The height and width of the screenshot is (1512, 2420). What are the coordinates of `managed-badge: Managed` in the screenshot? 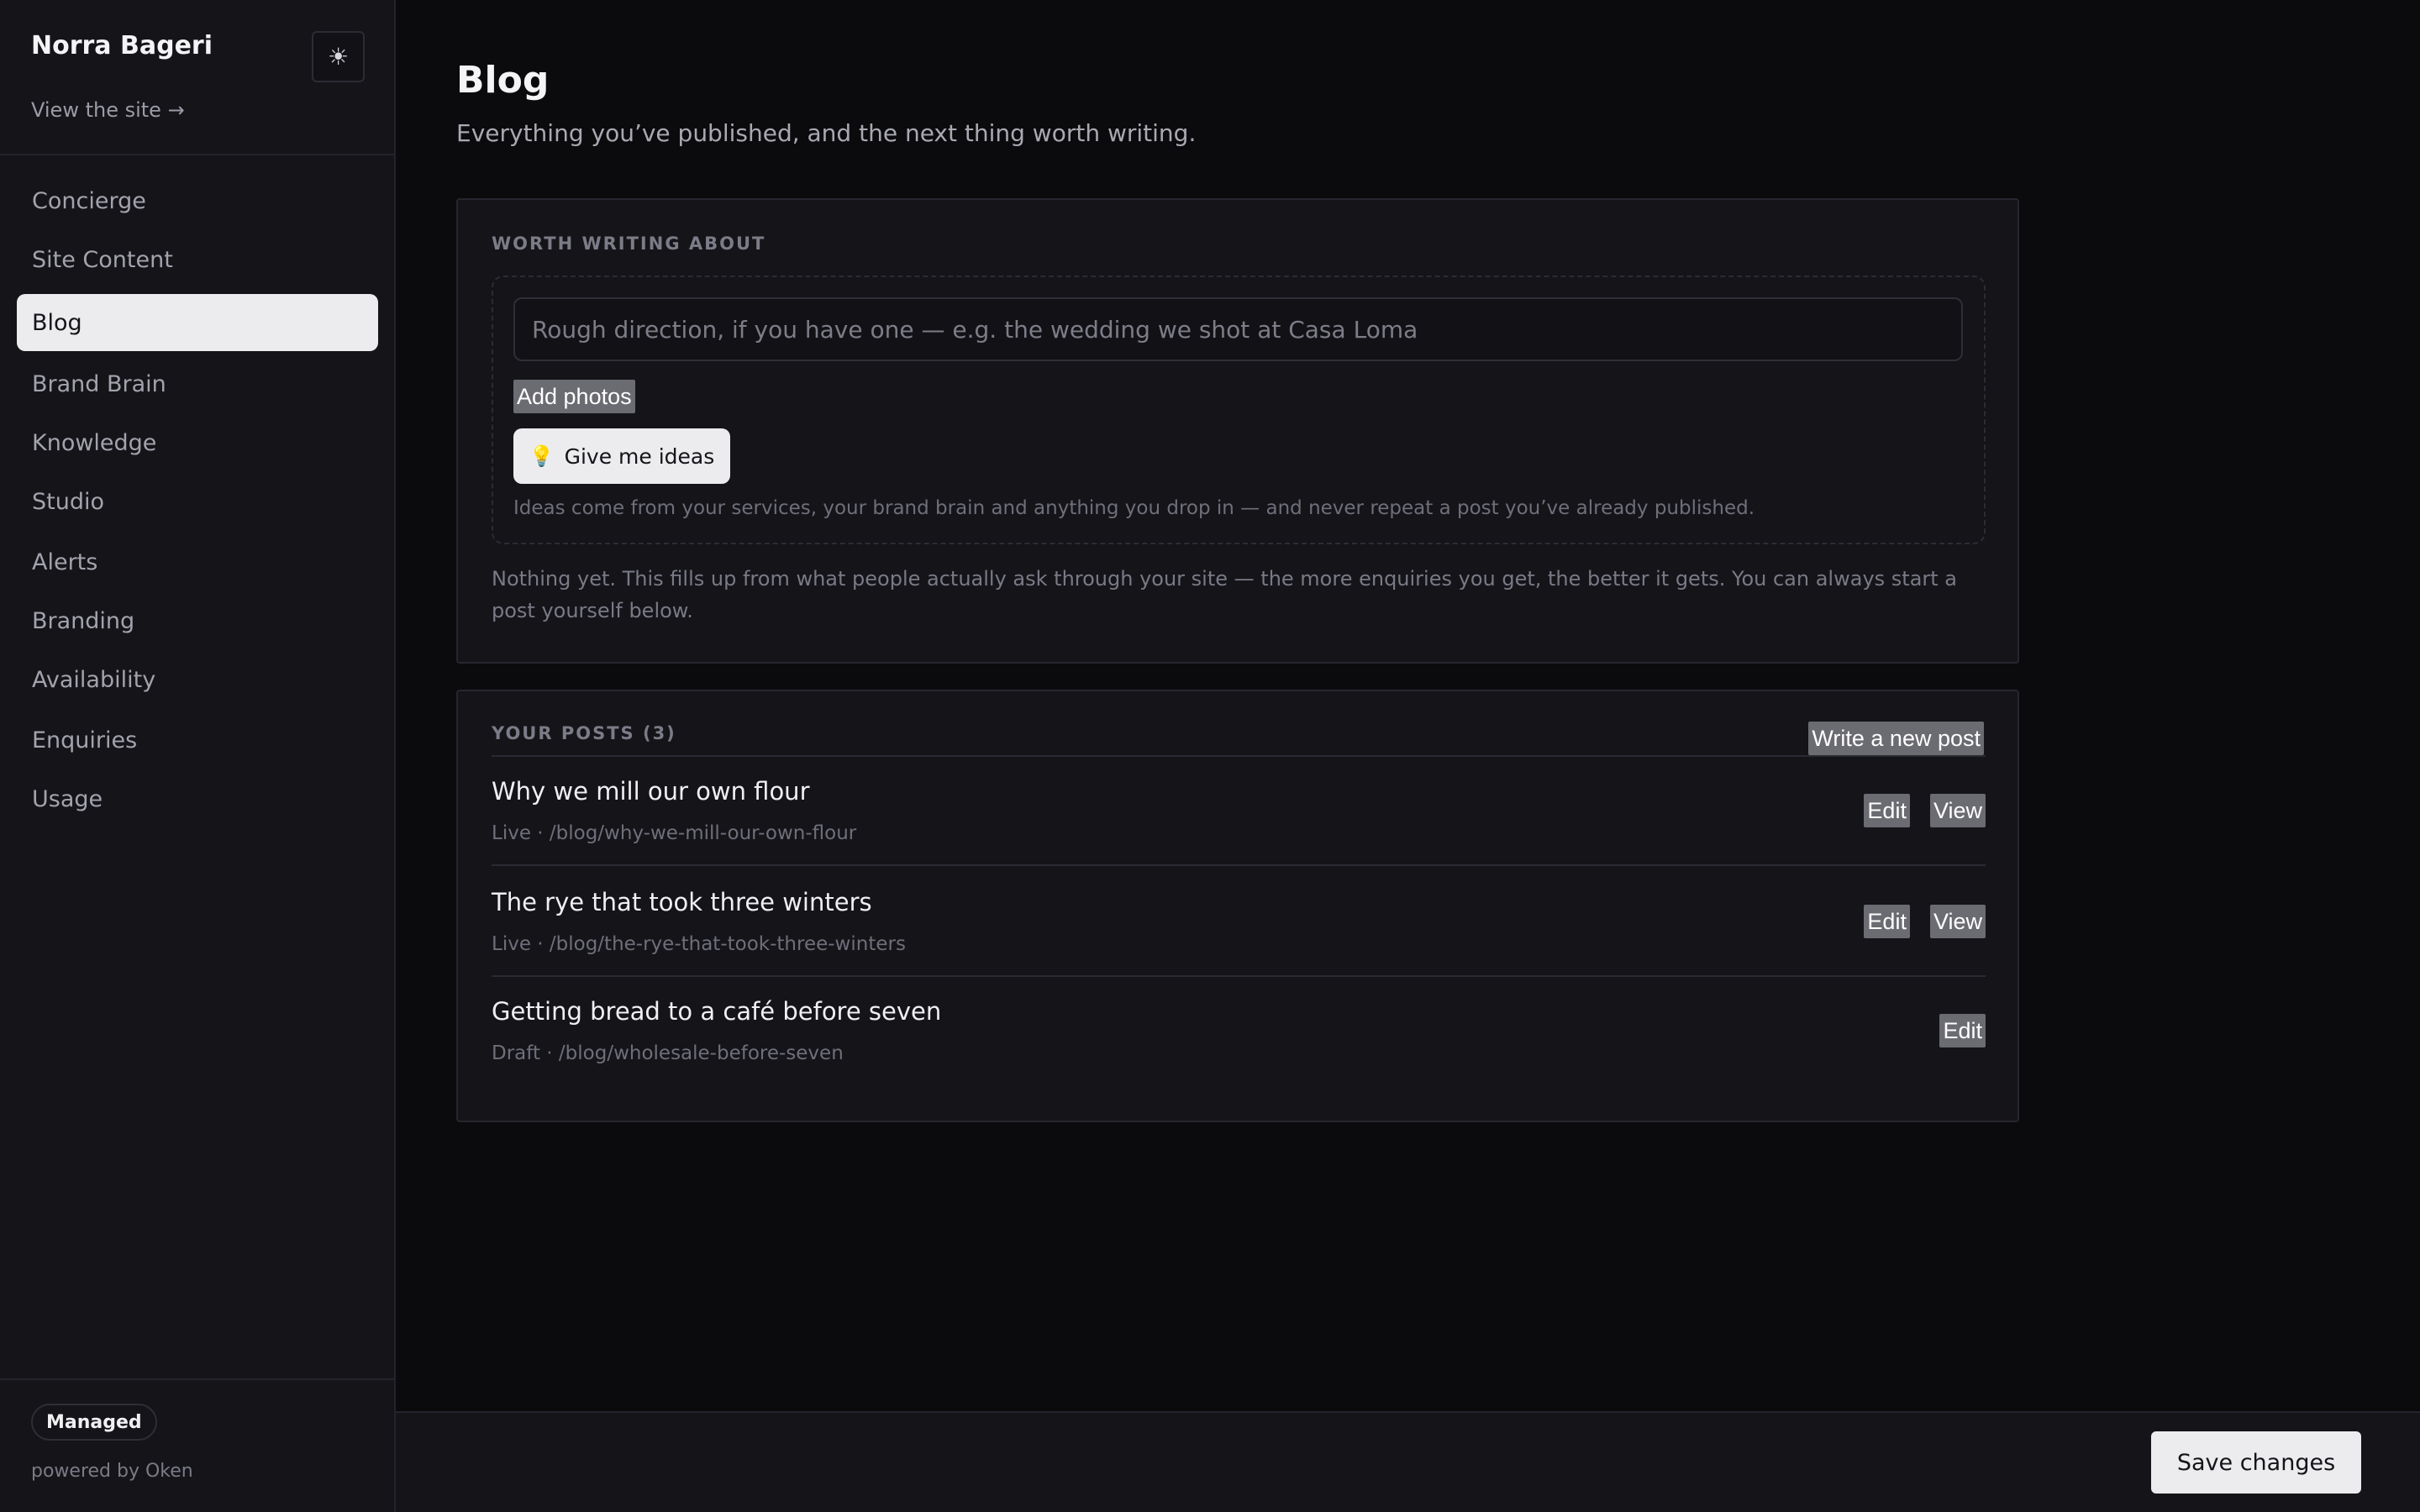 It's located at (94, 1422).